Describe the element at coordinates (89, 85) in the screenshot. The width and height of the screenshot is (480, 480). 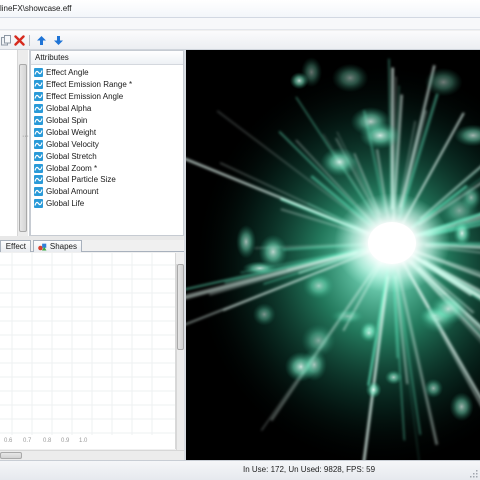
I see `attribute-label: Effect Emission Range *` at that location.